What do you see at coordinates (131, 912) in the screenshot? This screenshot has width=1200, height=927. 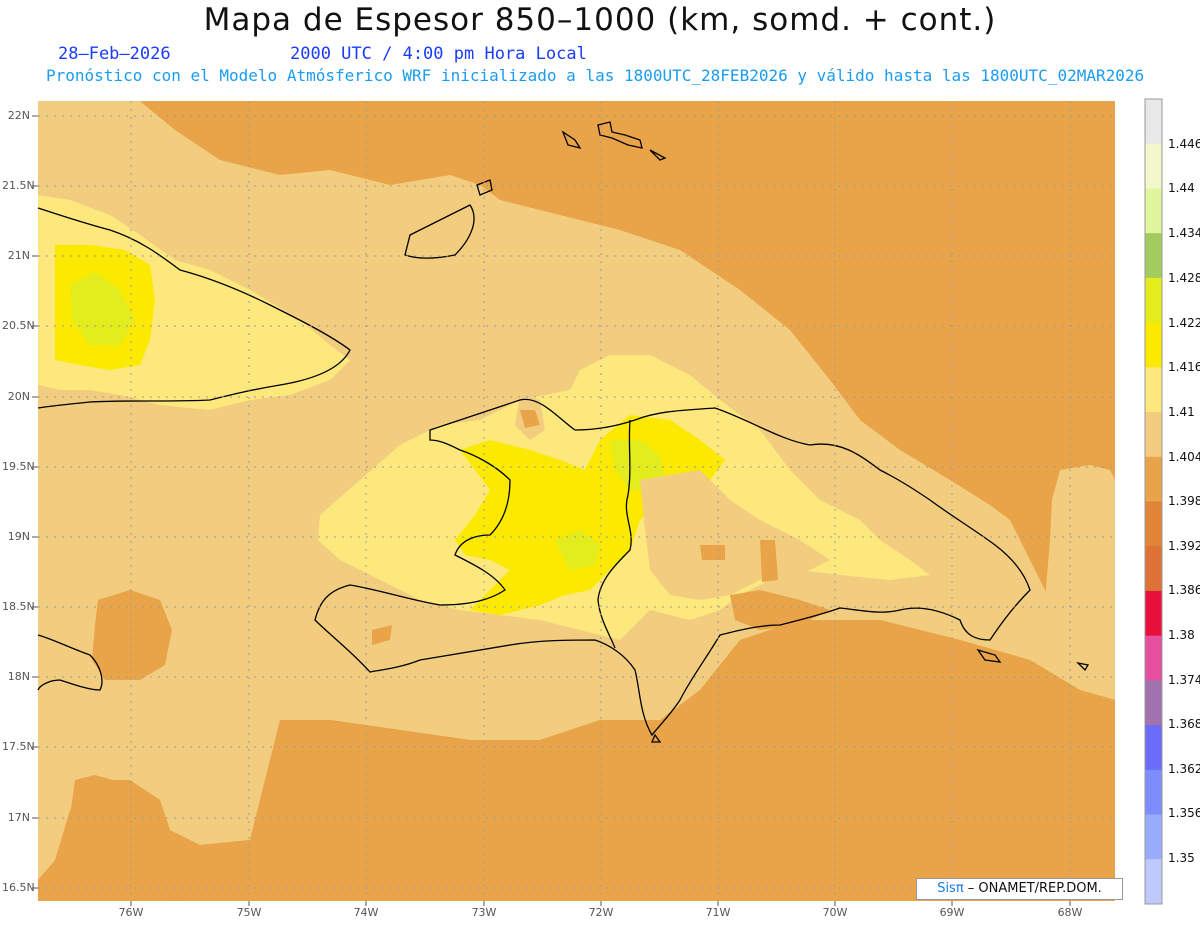 I see `lon-label: 76W` at bounding box center [131, 912].